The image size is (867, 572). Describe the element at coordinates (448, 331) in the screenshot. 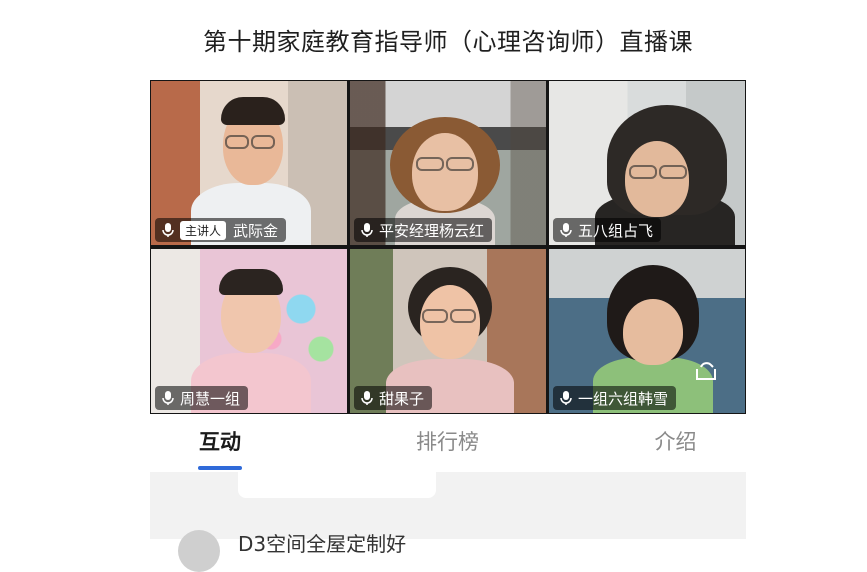

I see `video-tile-5: 甜果子` at that location.